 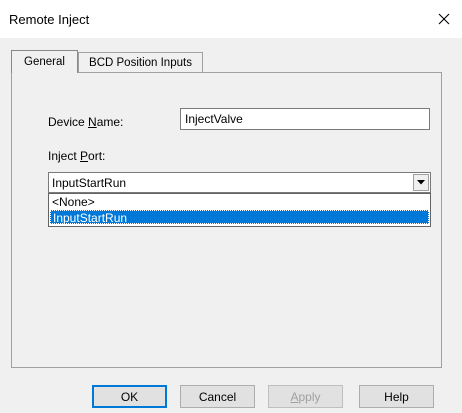 I want to click on inject-port-label: Inject Port:, so click(x=76, y=156).